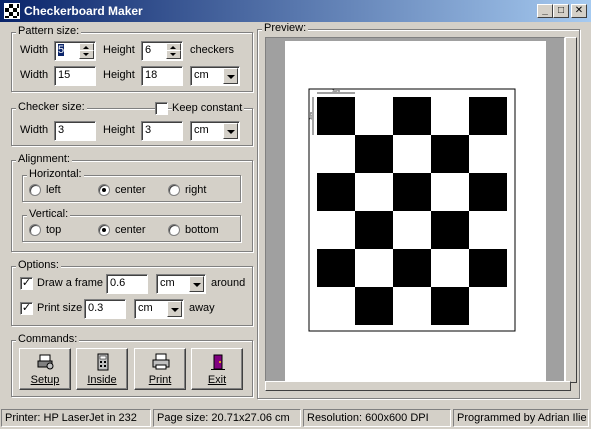  Describe the element at coordinates (561, 11) in the screenshot. I see `maximize-button: □` at that location.